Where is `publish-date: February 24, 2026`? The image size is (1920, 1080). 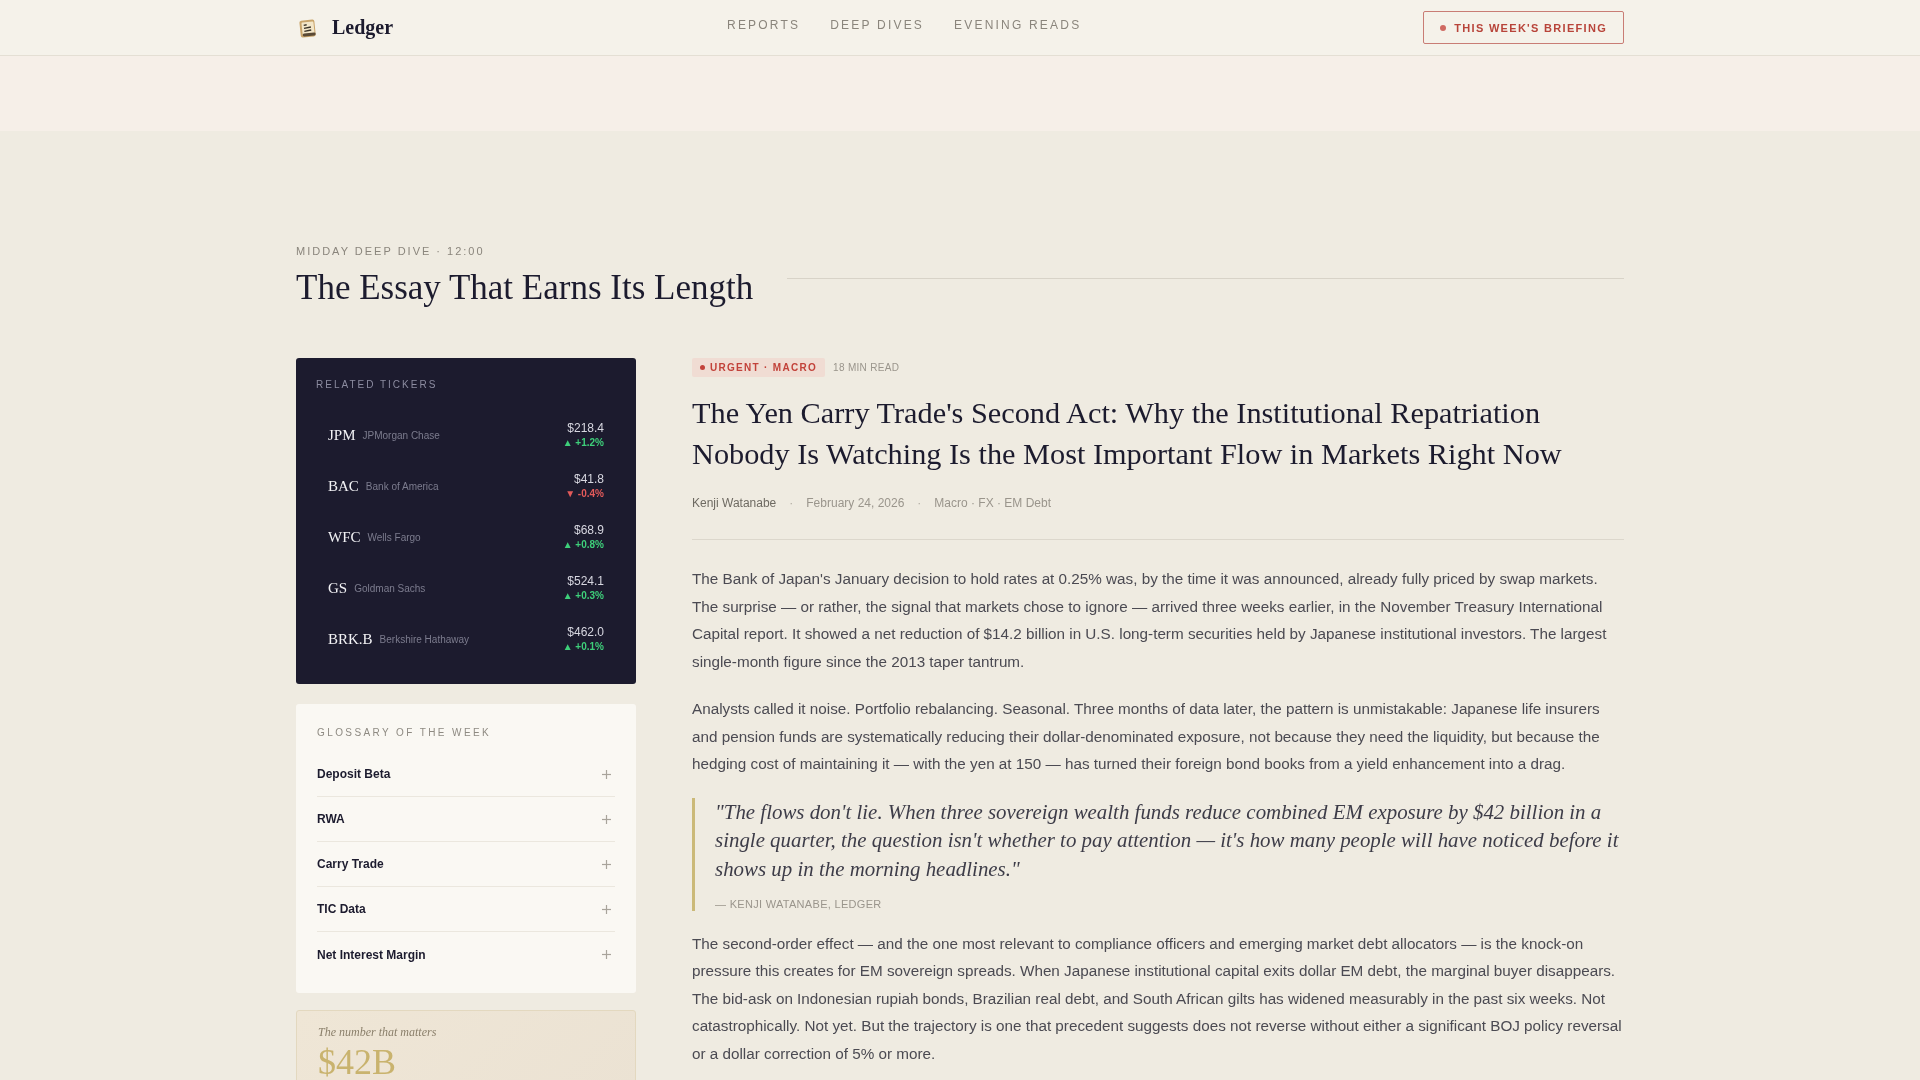 publish-date: February 24, 2026 is located at coordinates (855, 503).